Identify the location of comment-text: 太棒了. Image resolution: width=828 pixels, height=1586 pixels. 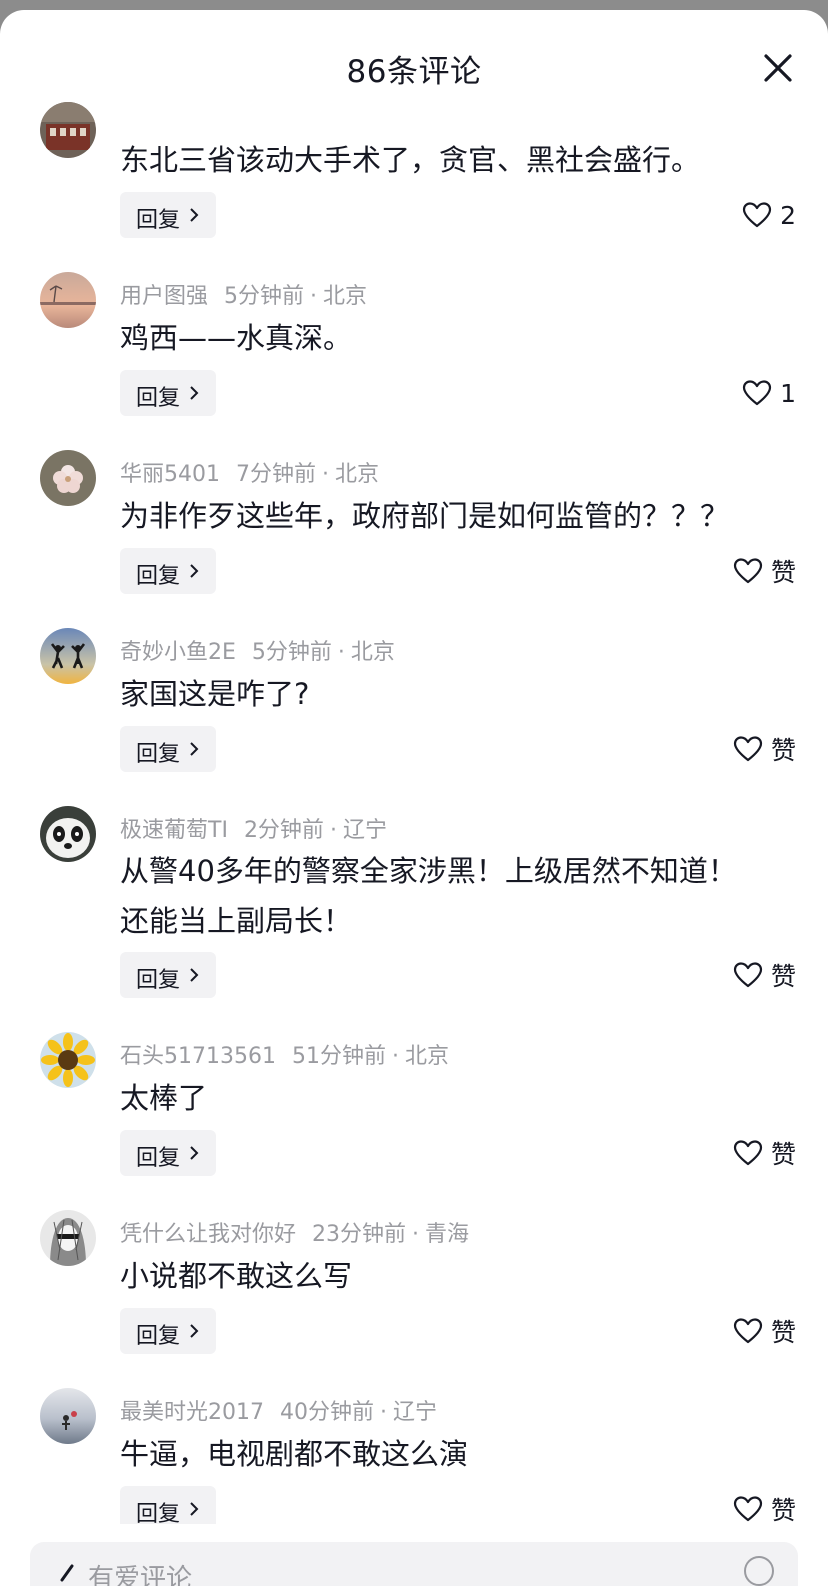
(164, 1098).